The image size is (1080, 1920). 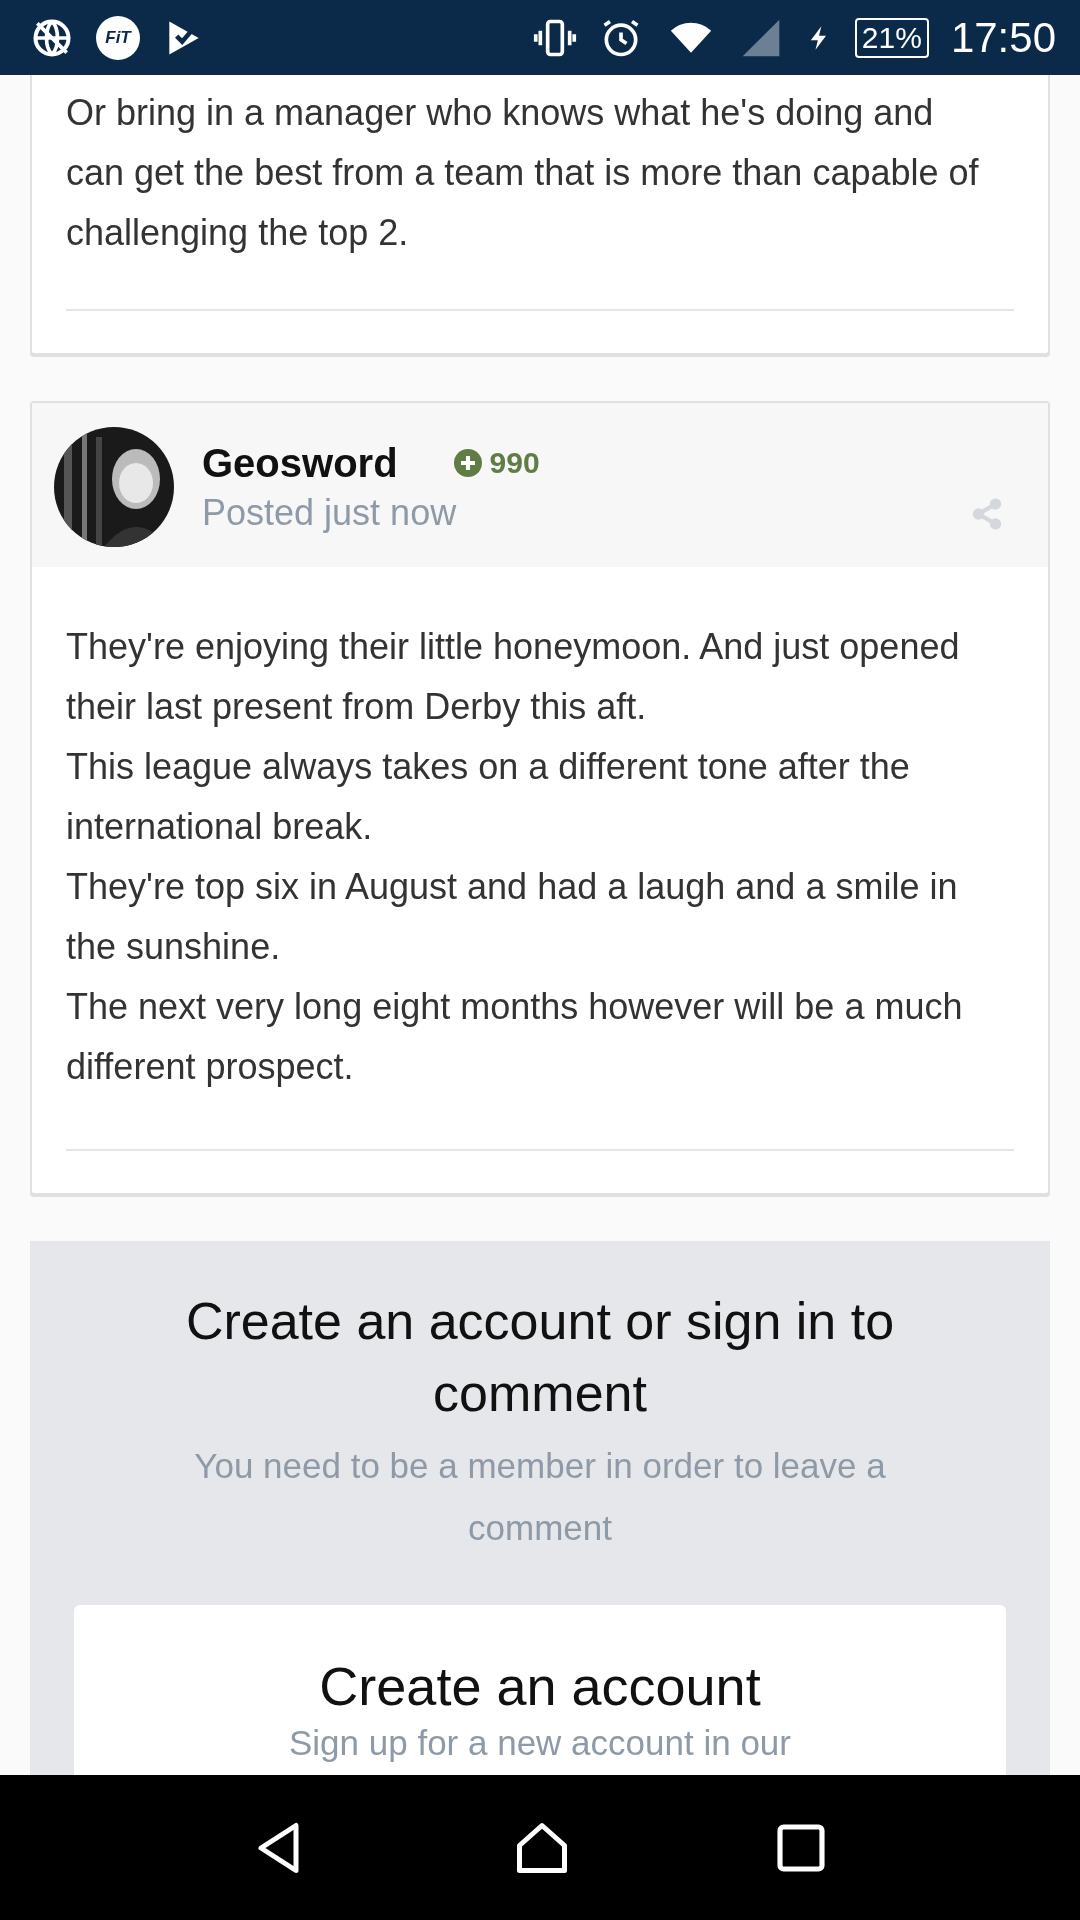 What do you see at coordinates (540, 1743) in the screenshot?
I see `card-subtitle: Sign up for a new account in our` at bounding box center [540, 1743].